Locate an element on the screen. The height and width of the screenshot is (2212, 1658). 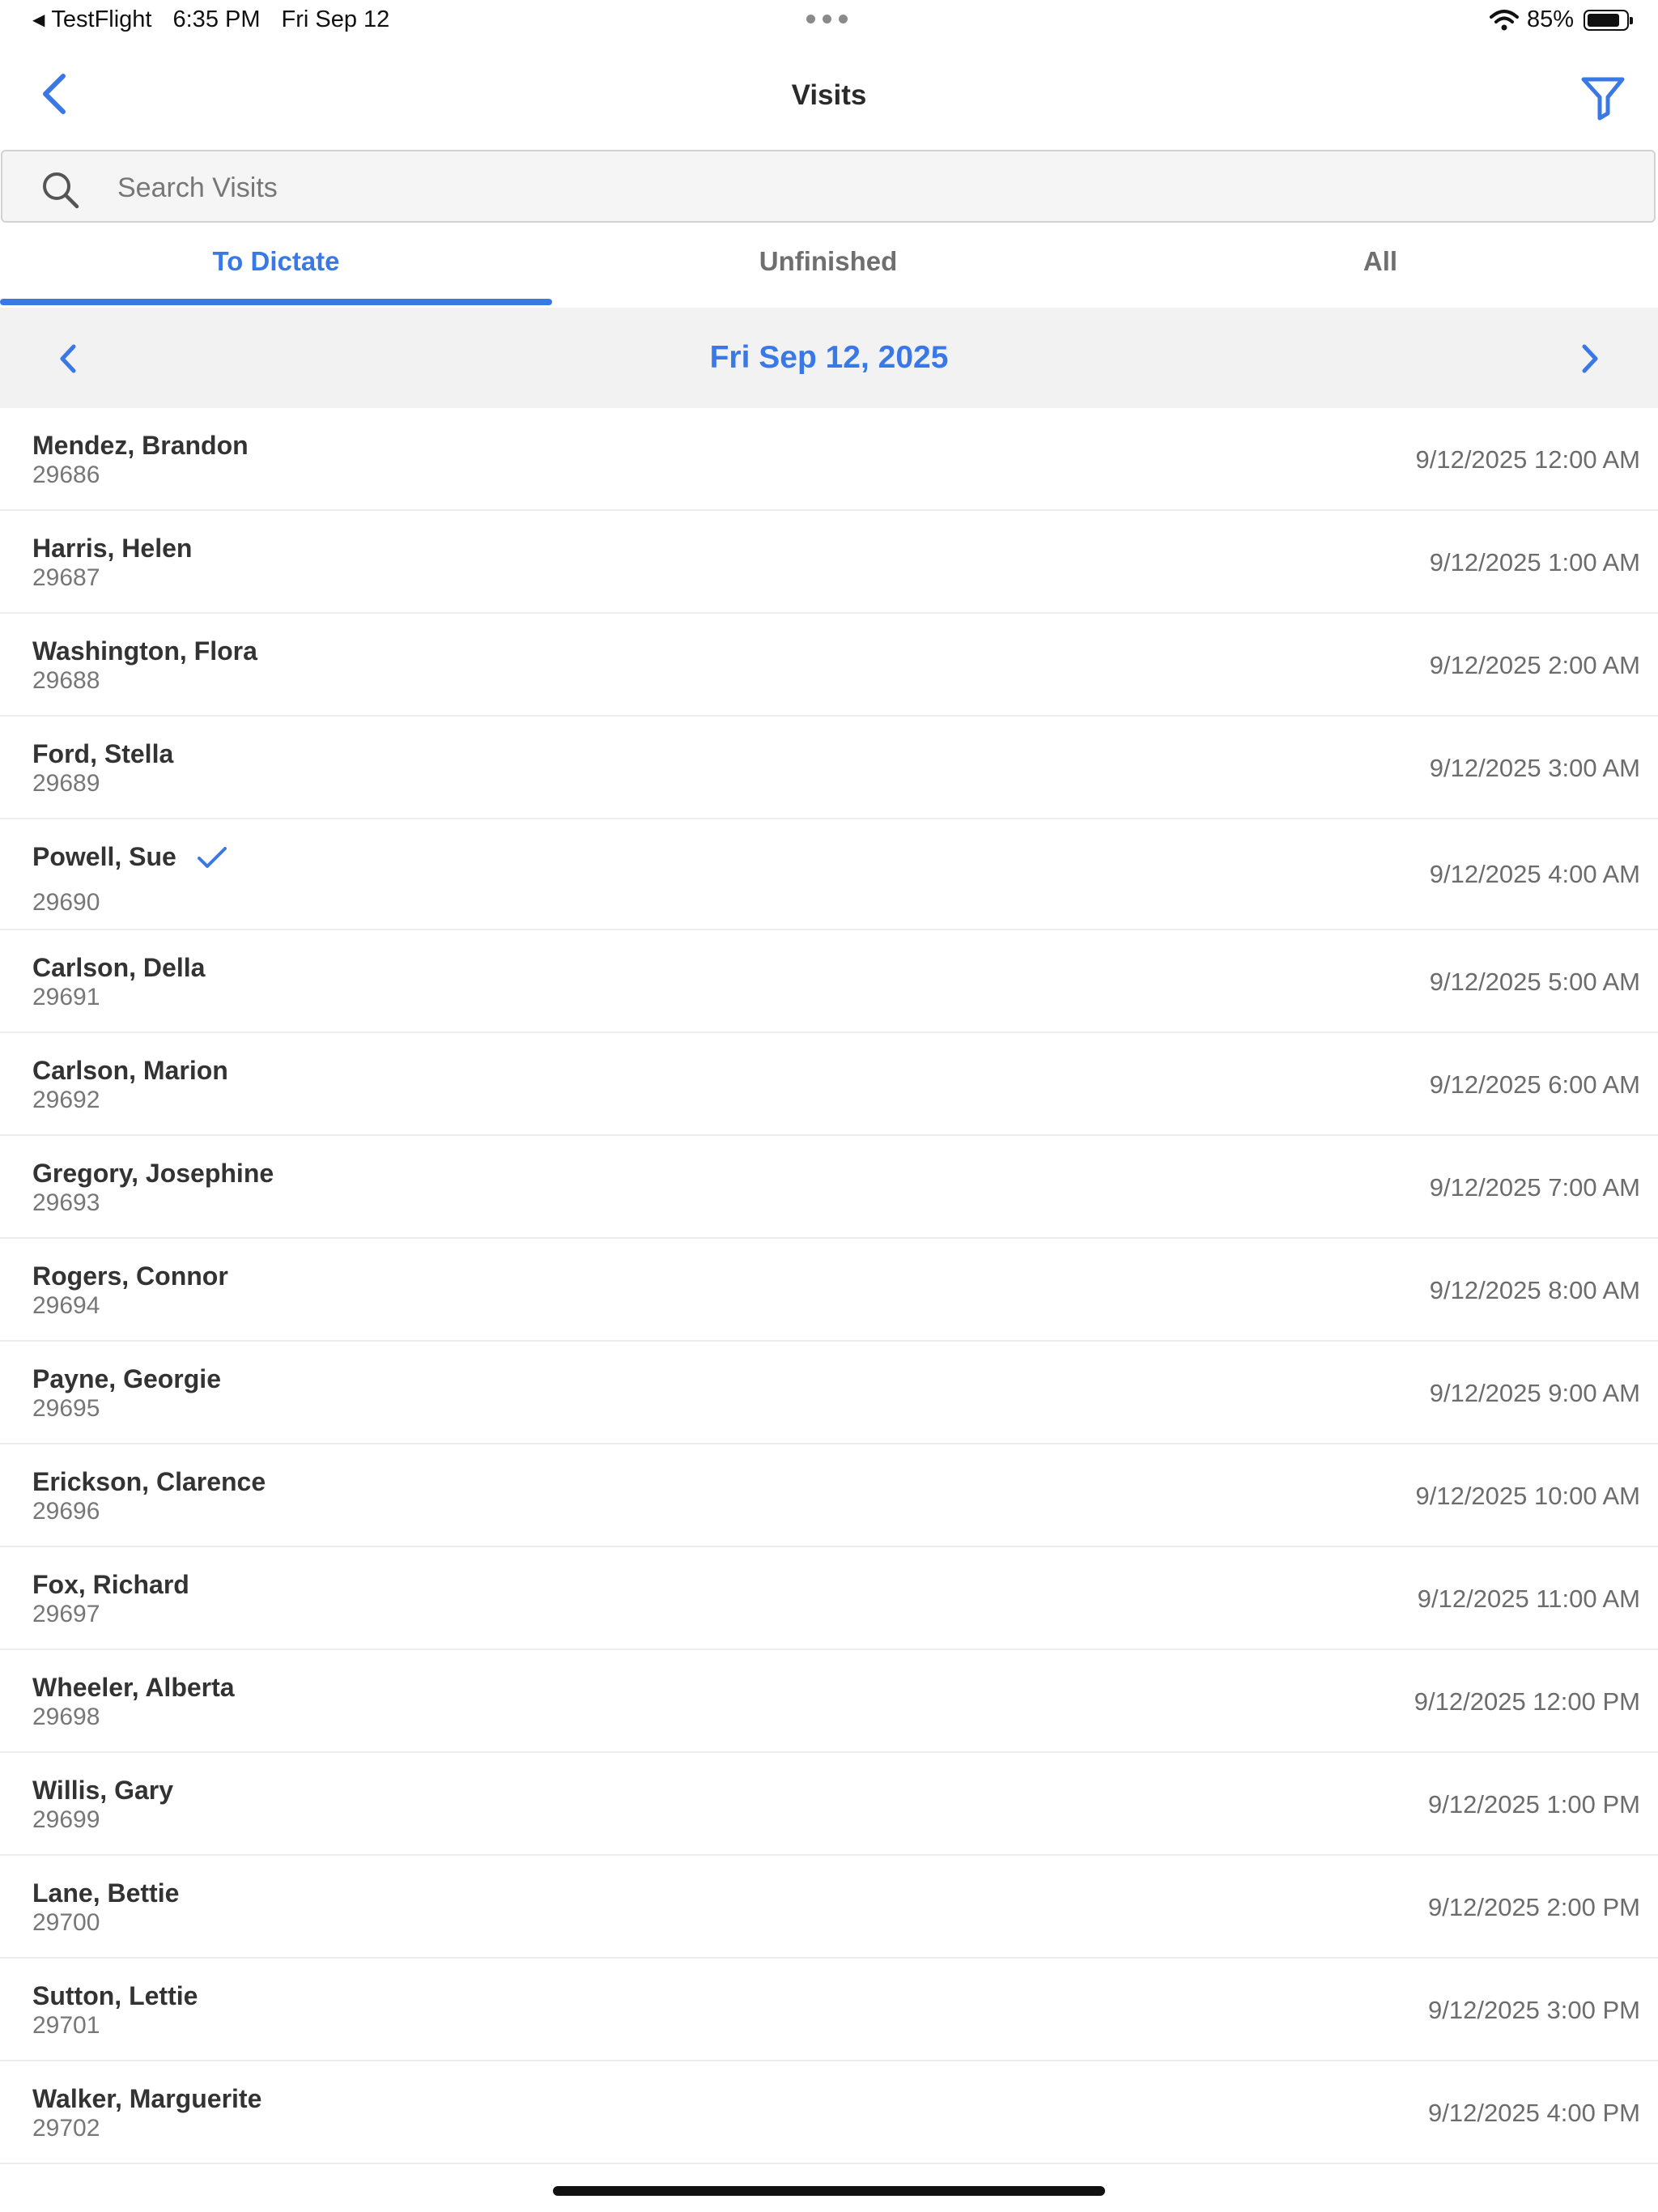
visit-time: 9/12/2025 1:00 AM is located at coordinates (1534, 562).